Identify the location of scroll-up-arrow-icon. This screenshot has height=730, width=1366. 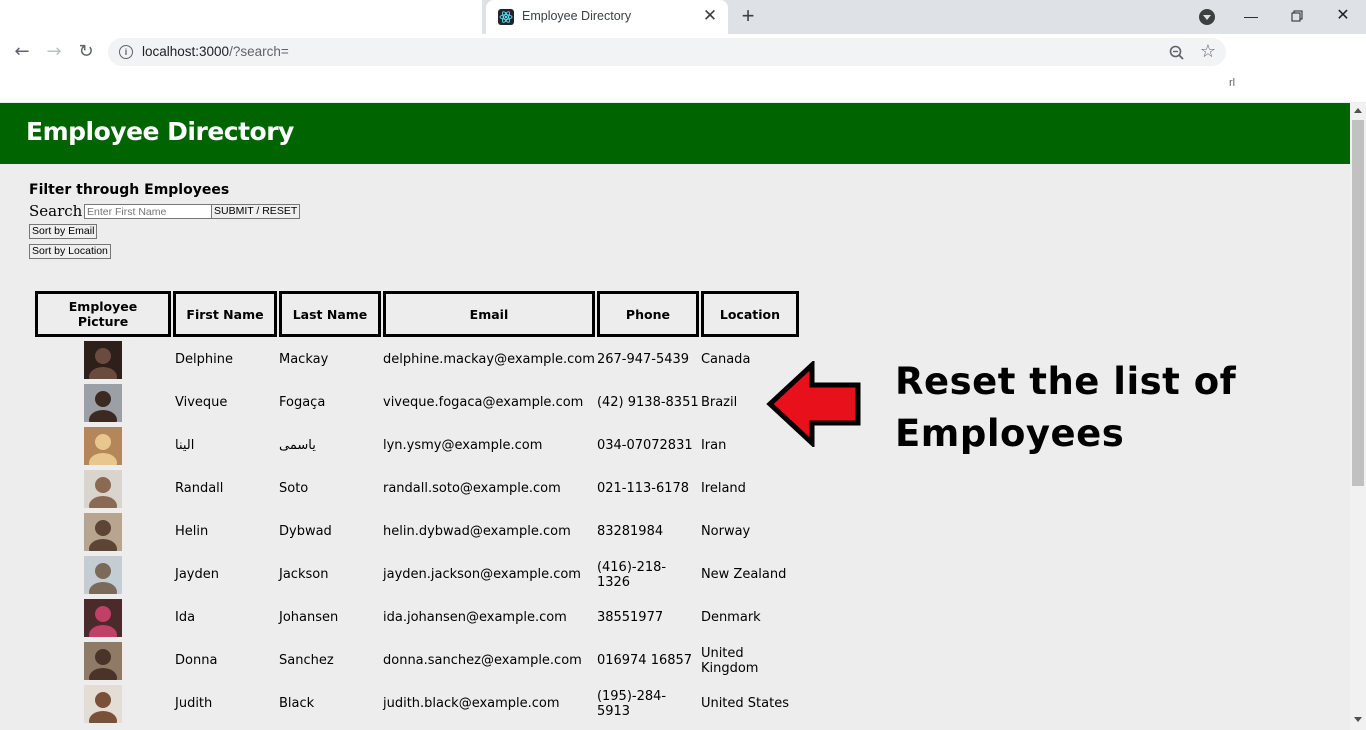
(1358, 110).